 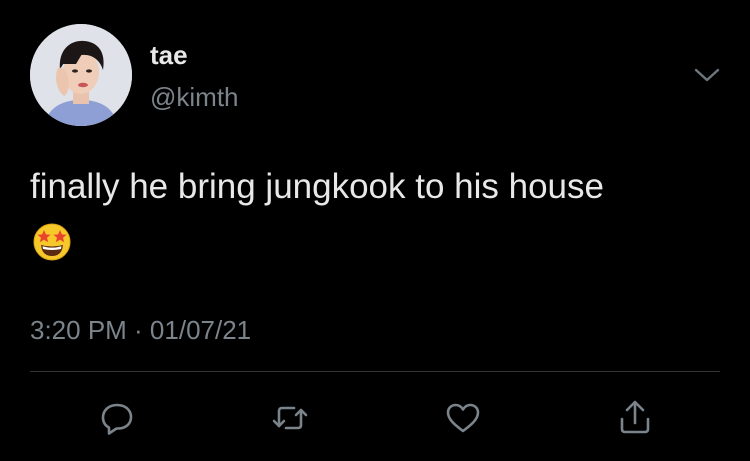 What do you see at coordinates (317, 186) in the screenshot?
I see `tweet-text: finally he bring jungkook to his house` at bounding box center [317, 186].